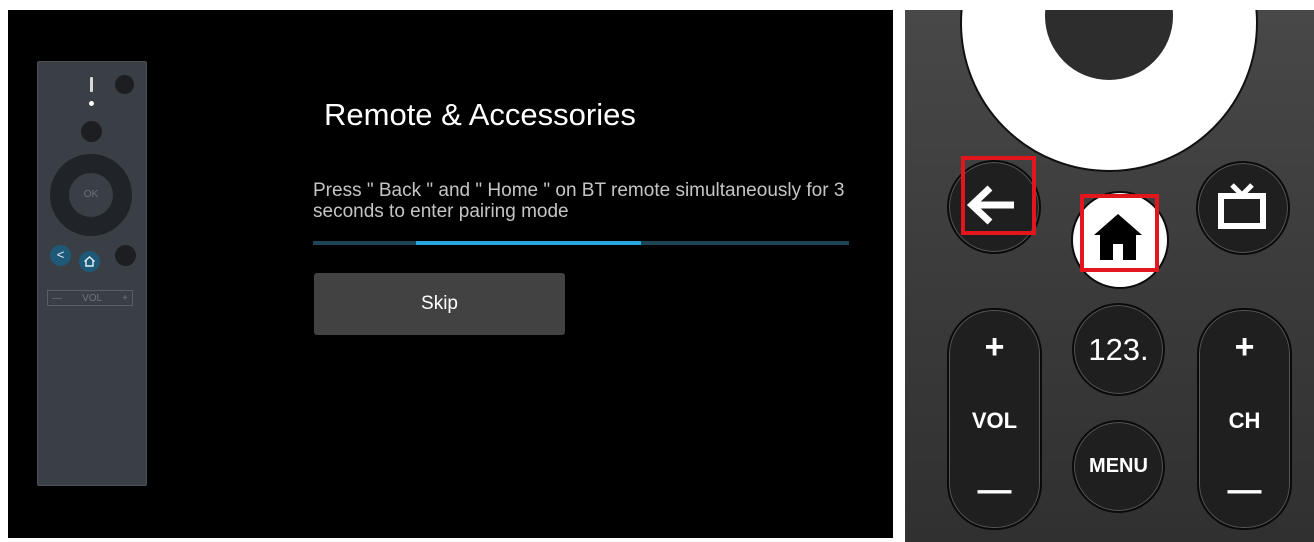  I want to click on menu-button: MENU, so click(1118, 466).